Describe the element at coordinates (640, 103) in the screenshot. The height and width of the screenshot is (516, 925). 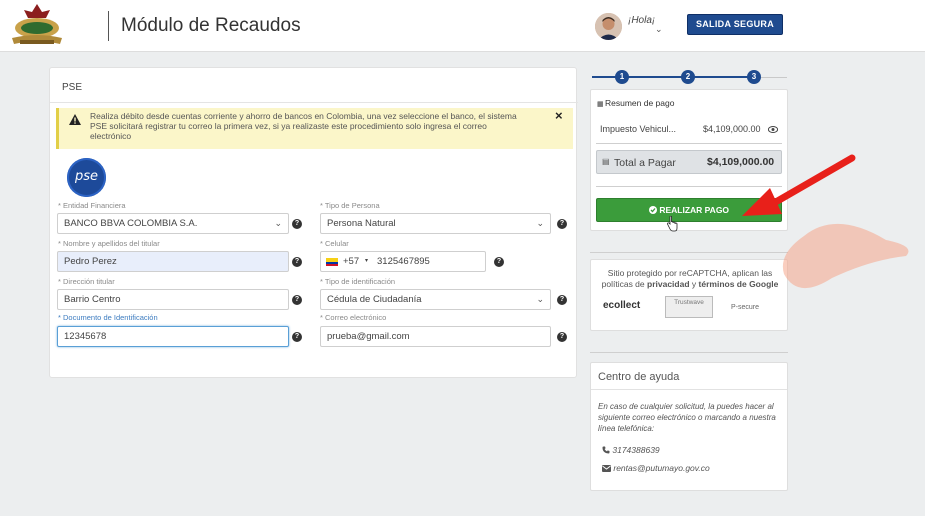
I see `summary-title-text: Resumen de pago` at that location.